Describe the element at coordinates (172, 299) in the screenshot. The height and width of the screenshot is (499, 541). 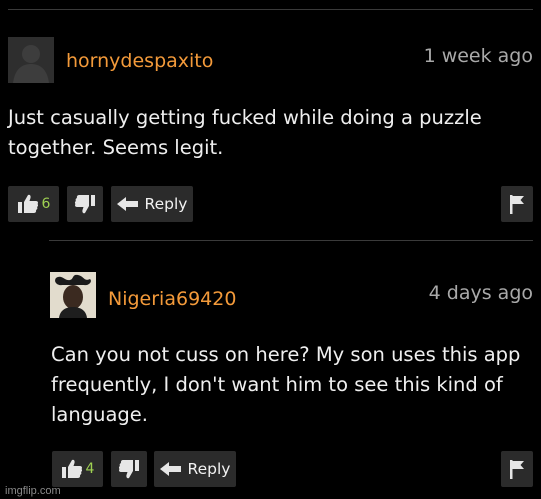
I see `comment-username: Nigeria69420` at that location.